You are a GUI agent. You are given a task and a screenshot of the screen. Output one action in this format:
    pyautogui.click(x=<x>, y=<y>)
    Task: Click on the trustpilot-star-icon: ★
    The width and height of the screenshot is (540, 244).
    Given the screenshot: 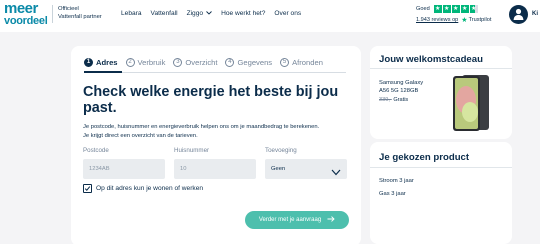 What is the action you would take?
    pyautogui.click(x=464, y=20)
    